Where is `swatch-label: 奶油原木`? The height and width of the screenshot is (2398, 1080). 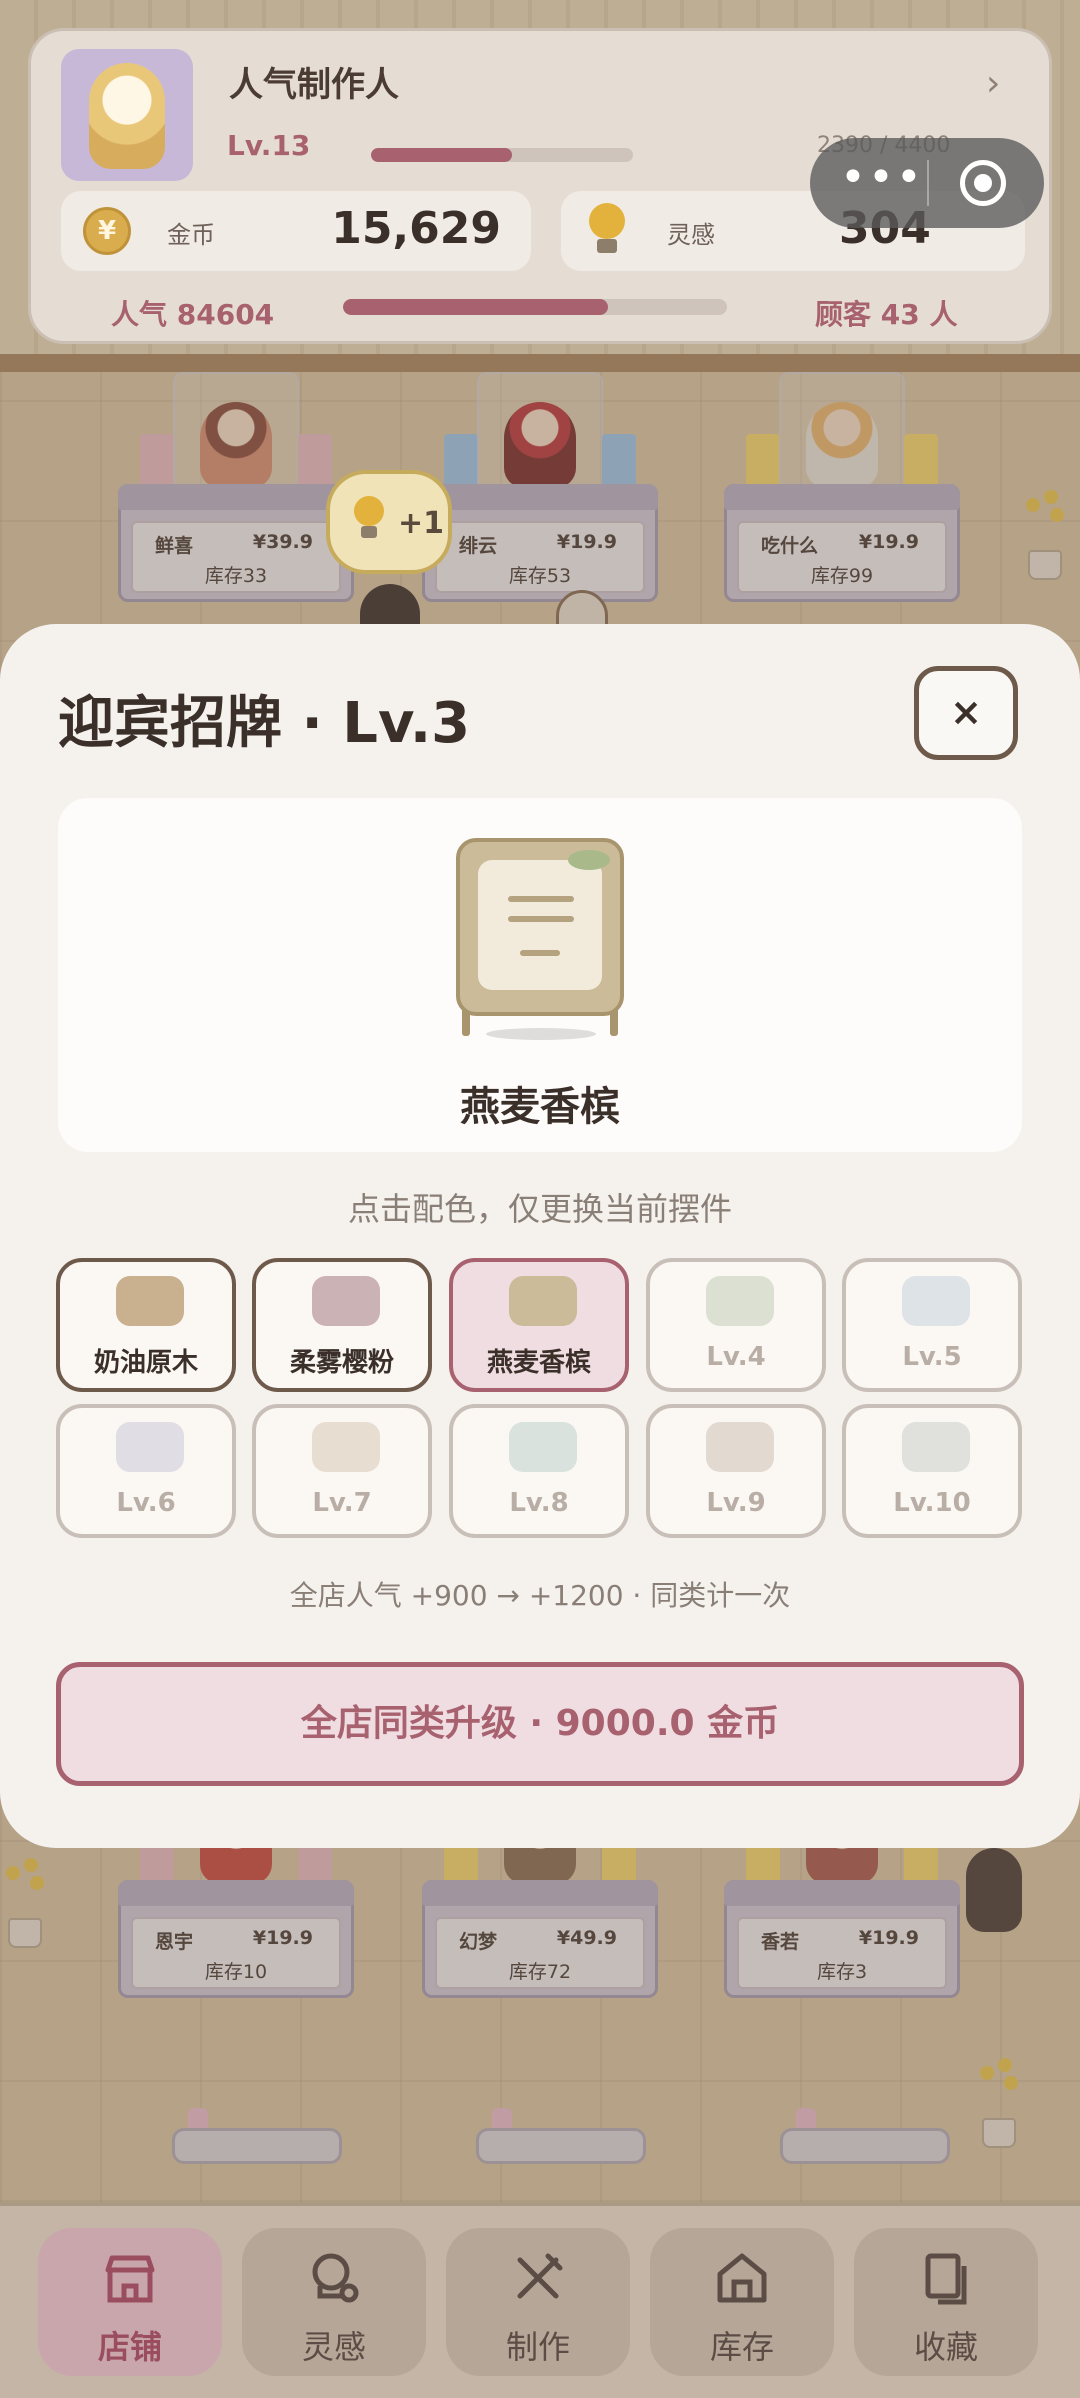
swatch-label: 奶油原木 is located at coordinates (145, 1363).